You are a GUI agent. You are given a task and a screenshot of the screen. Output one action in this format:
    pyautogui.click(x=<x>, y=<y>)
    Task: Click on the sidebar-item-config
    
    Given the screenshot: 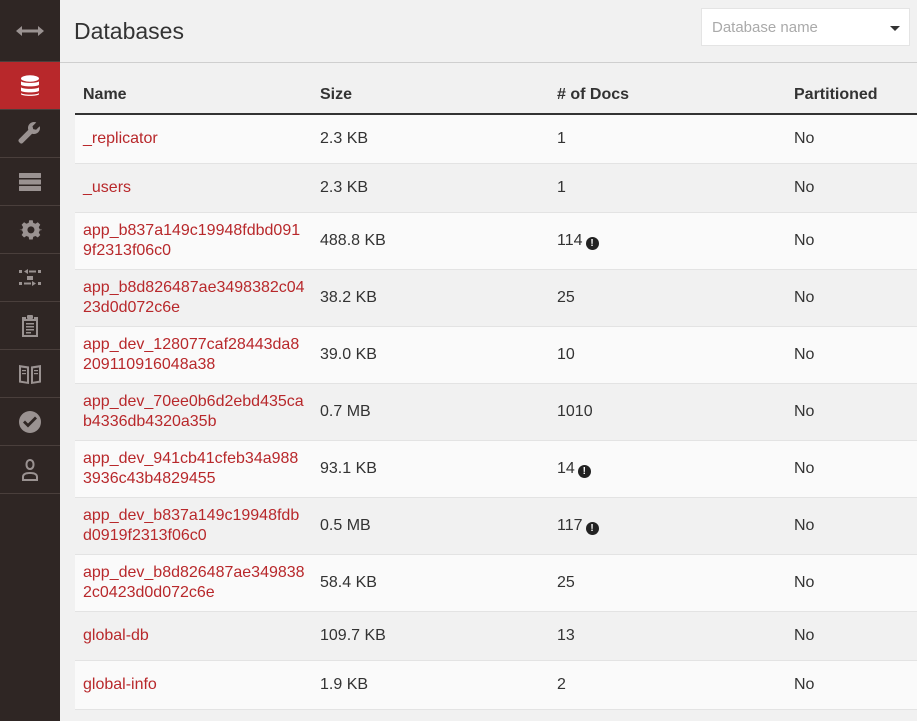 What is the action you would take?
    pyautogui.click(x=30, y=230)
    